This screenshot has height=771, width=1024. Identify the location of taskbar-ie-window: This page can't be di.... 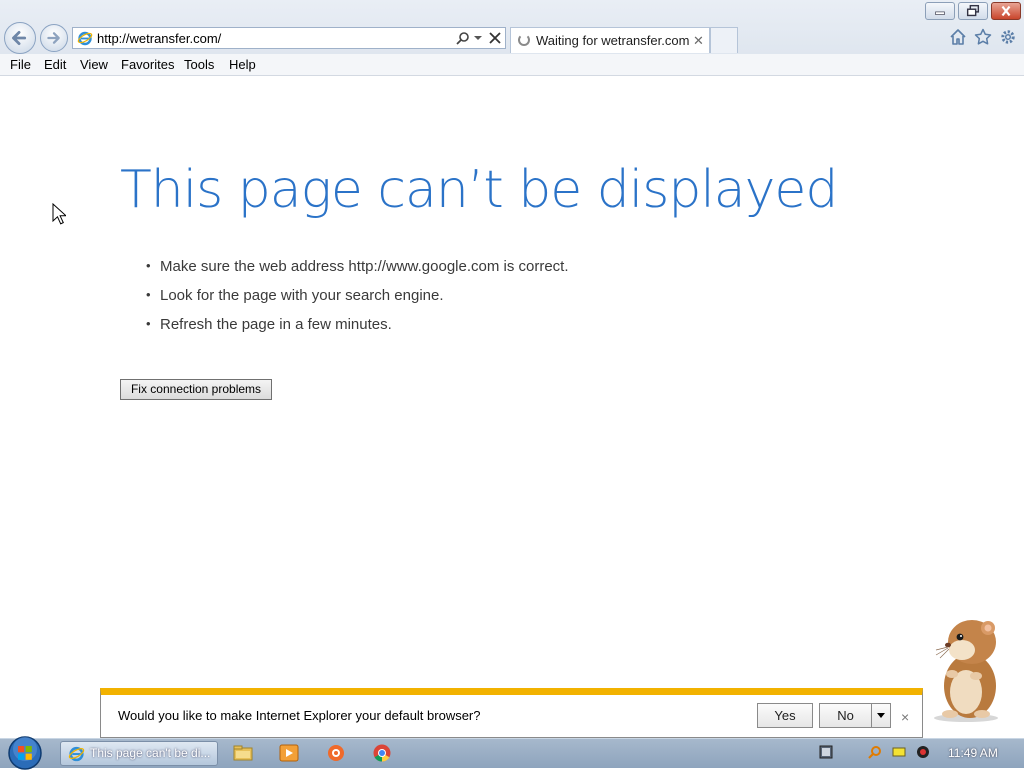
(139, 753).